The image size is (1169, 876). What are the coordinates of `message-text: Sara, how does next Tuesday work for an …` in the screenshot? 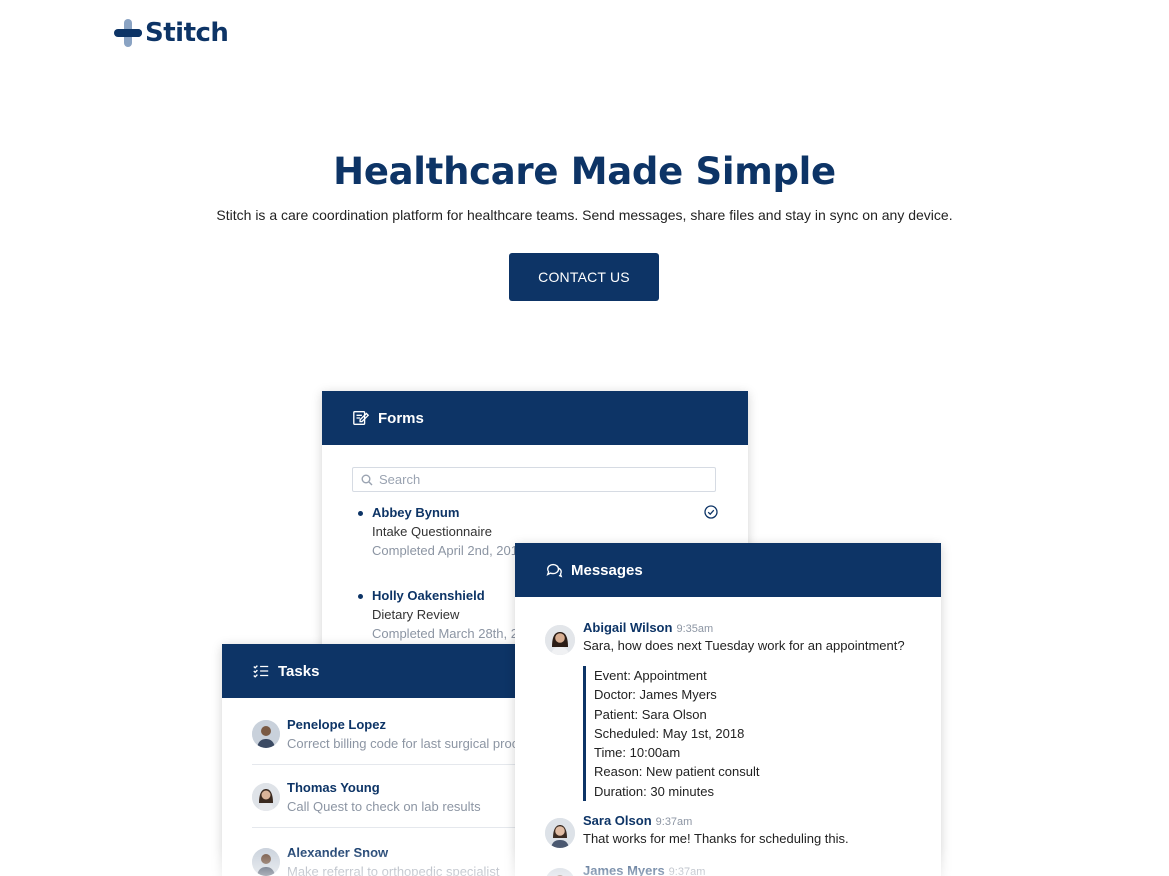 It's located at (744, 645).